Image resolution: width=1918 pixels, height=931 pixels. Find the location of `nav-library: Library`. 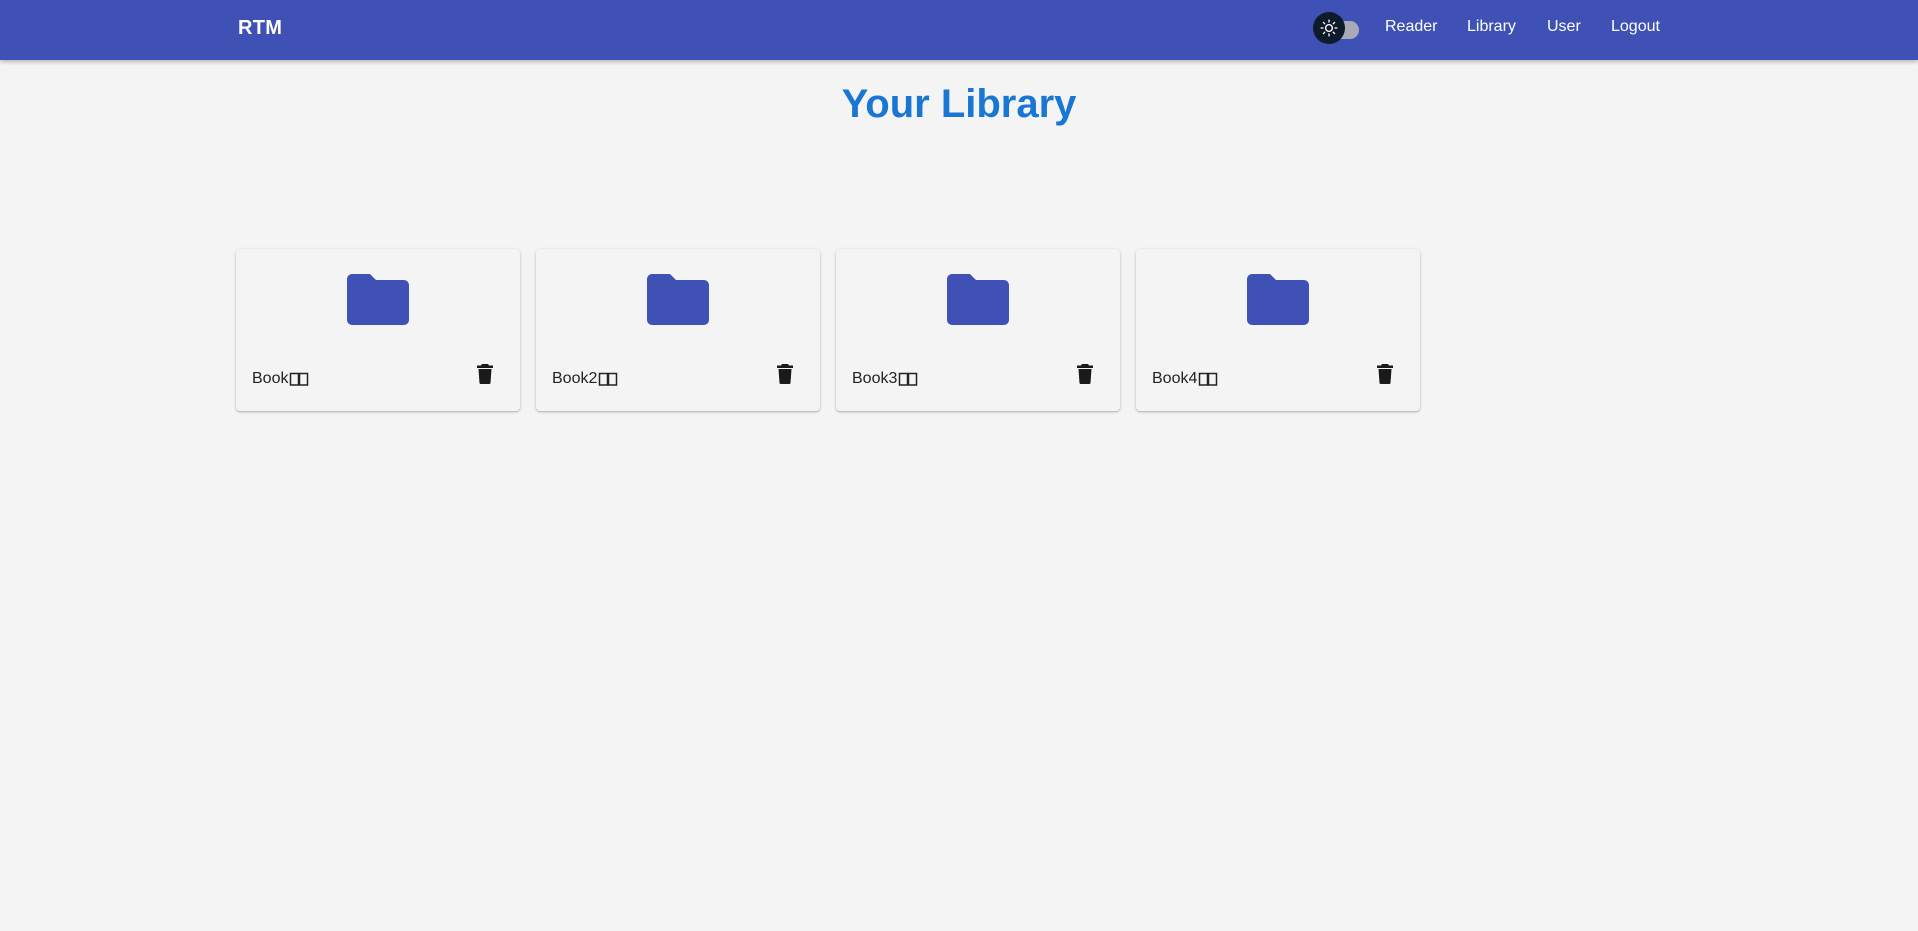

nav-library: Library is located at coordinates (1491, 27).